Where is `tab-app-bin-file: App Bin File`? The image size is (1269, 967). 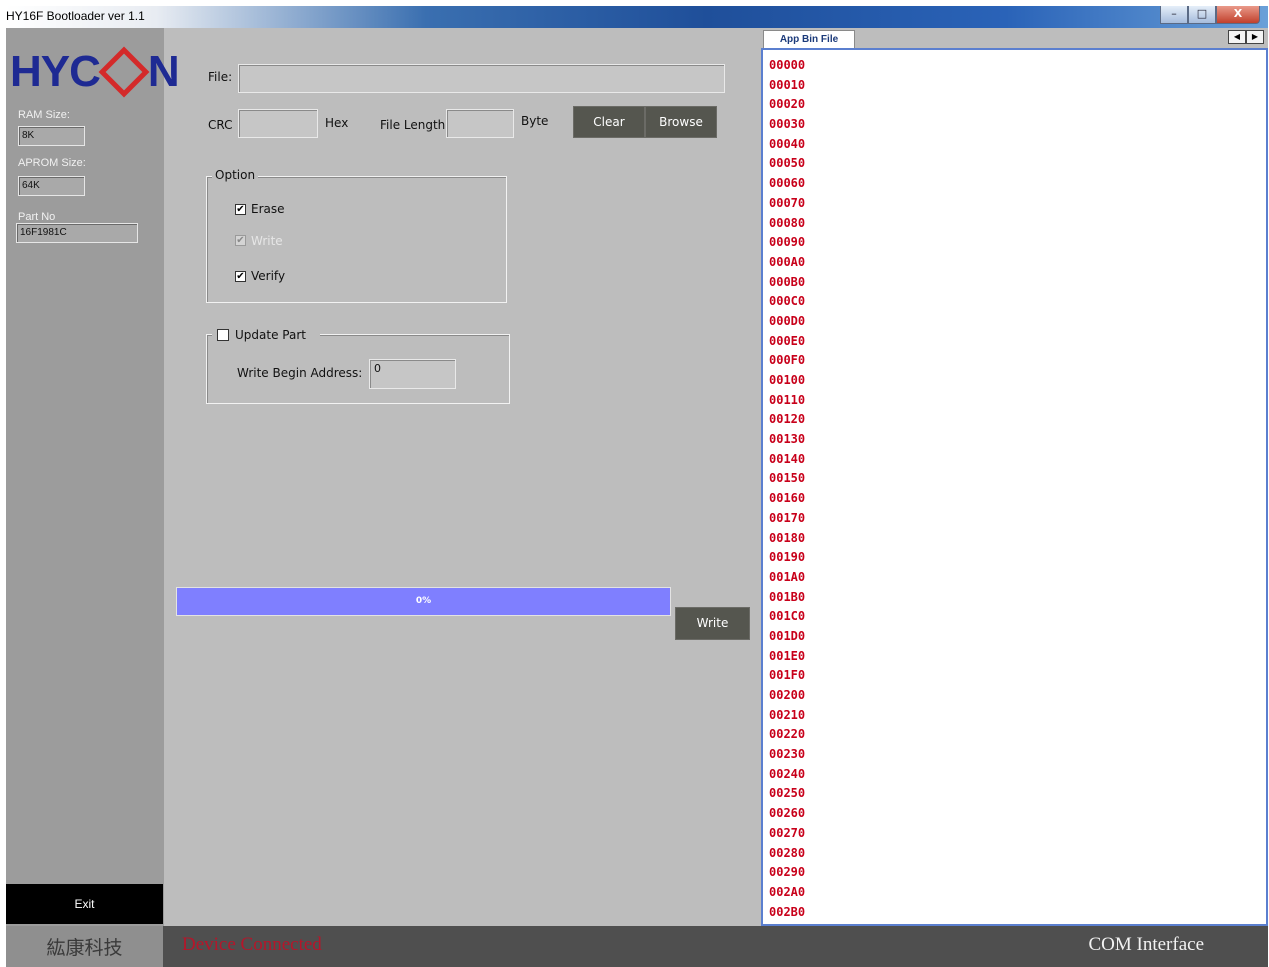 tab-app-bin-file: App Bin File is located at coordinates (809, 40).